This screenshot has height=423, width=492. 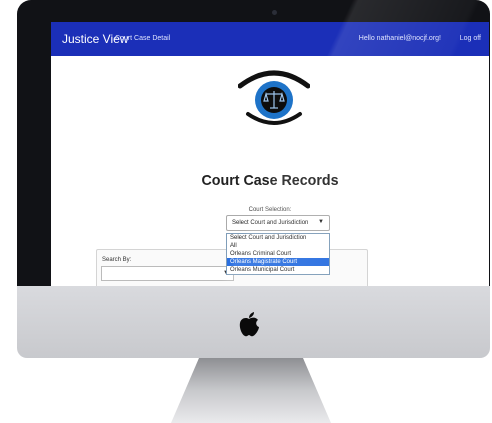 What do you see at coordinates (249, 324) in the screenshot?
I see `apple-logo-icon` at bounding box center [249, 324].